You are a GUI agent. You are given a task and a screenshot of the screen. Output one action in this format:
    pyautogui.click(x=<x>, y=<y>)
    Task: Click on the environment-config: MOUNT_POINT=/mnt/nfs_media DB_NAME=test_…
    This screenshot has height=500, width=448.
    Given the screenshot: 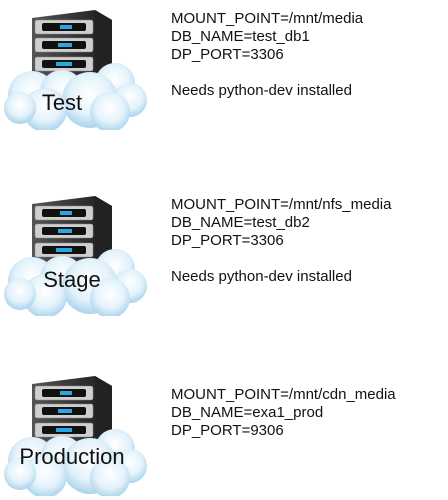 What is the action you would take?
    pyautogui.click(x=281, y=241)
    